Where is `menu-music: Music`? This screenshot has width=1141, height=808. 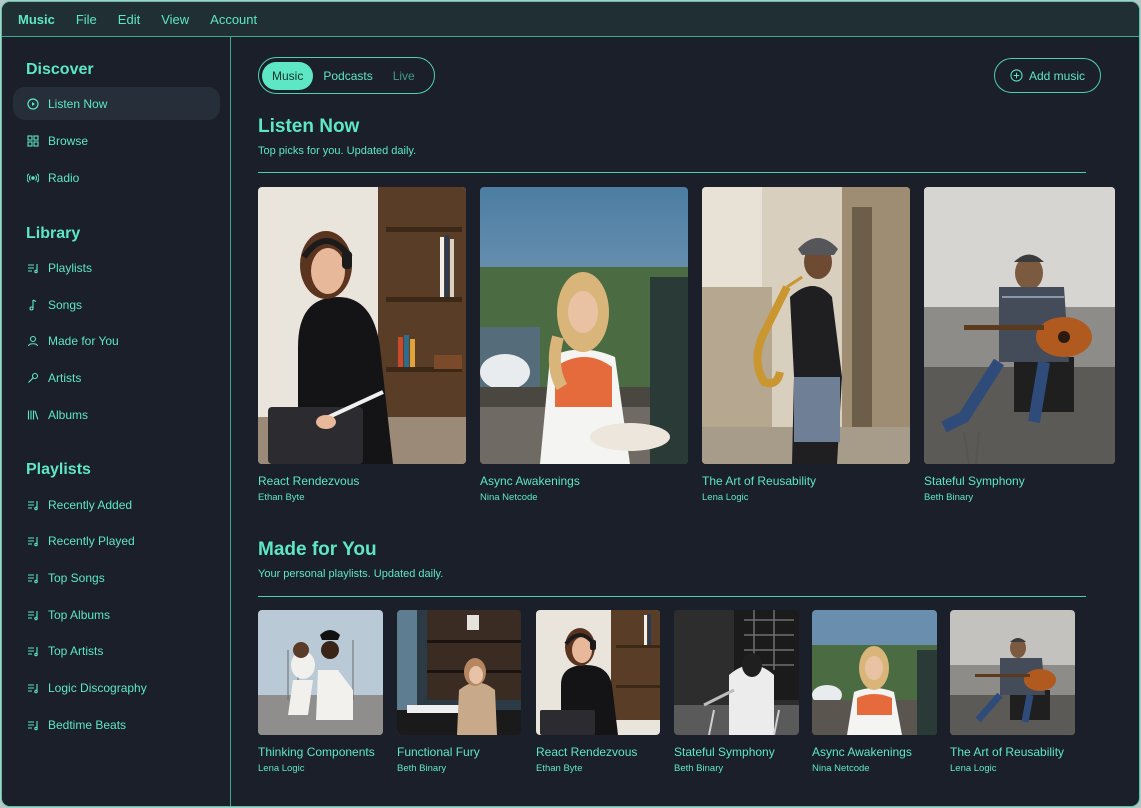
menu-music: Music is located at coordinates (36, 19).